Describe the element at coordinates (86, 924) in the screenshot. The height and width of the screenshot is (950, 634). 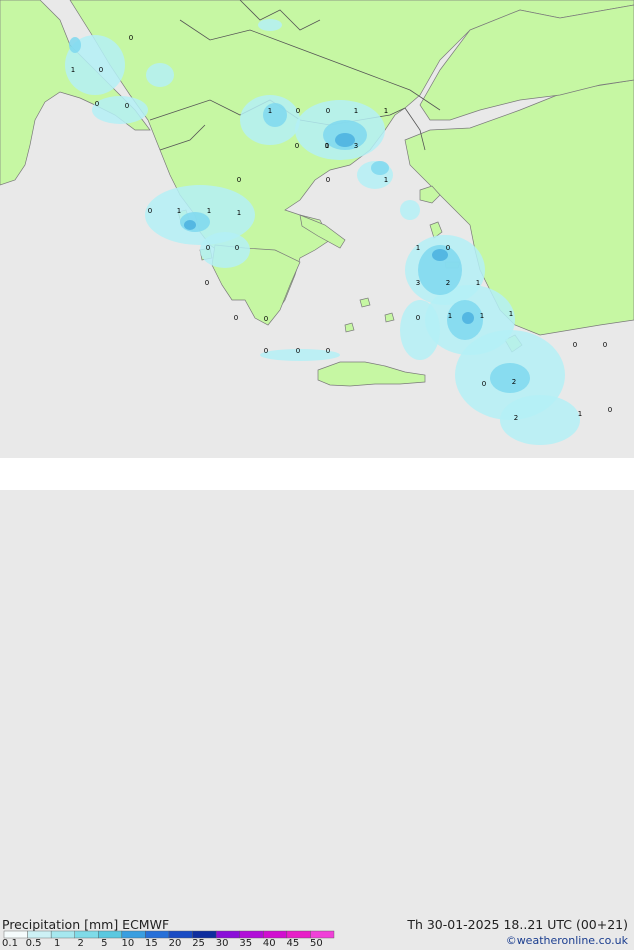
I see `legend-title: Precipitation [mm] ECMWF` at that location.